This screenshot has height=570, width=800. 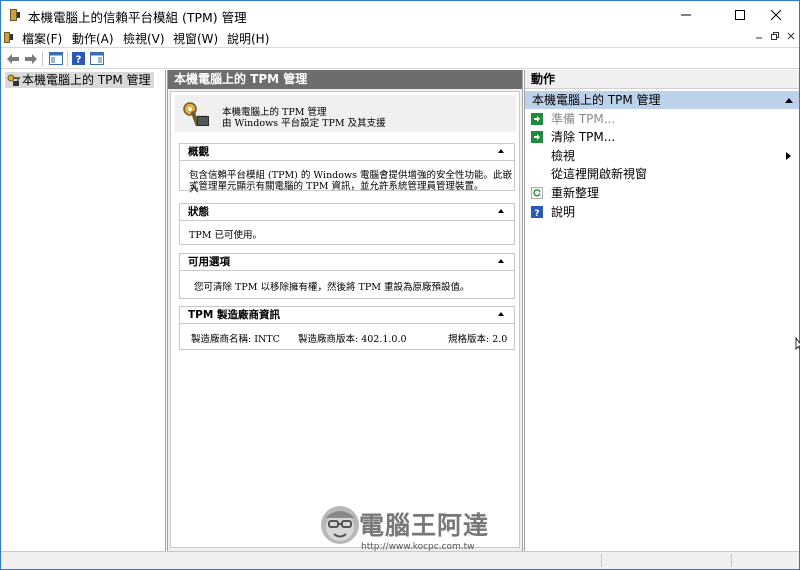 What do you see at coordinates (662, 100) in the screenshot?
I see `actions-group-header: 本機電腦上的 TPM 管理` at bounding box center [662, 100].